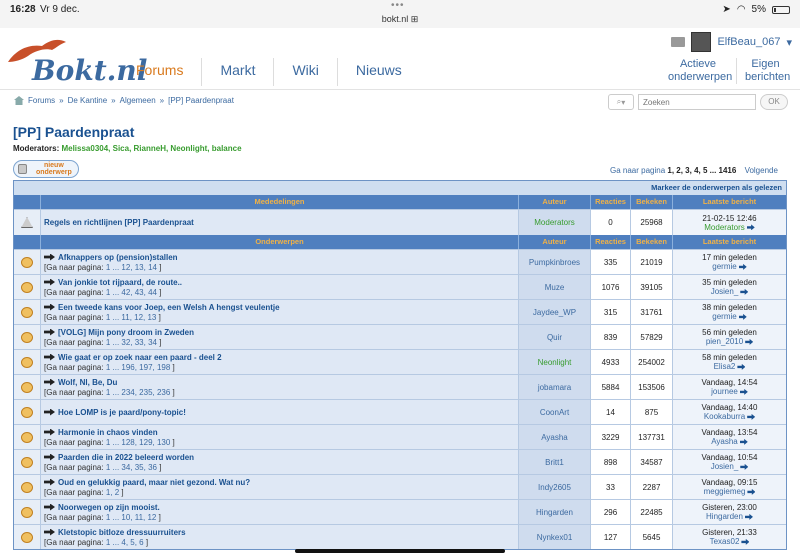 The width and height of the screenshot is (800, 559). What do you see at coordinates (87, 382) in the screenshot?
I see `topic-title-link: Wolf, Nl, Be, Du` at bounding box center [87, 382].